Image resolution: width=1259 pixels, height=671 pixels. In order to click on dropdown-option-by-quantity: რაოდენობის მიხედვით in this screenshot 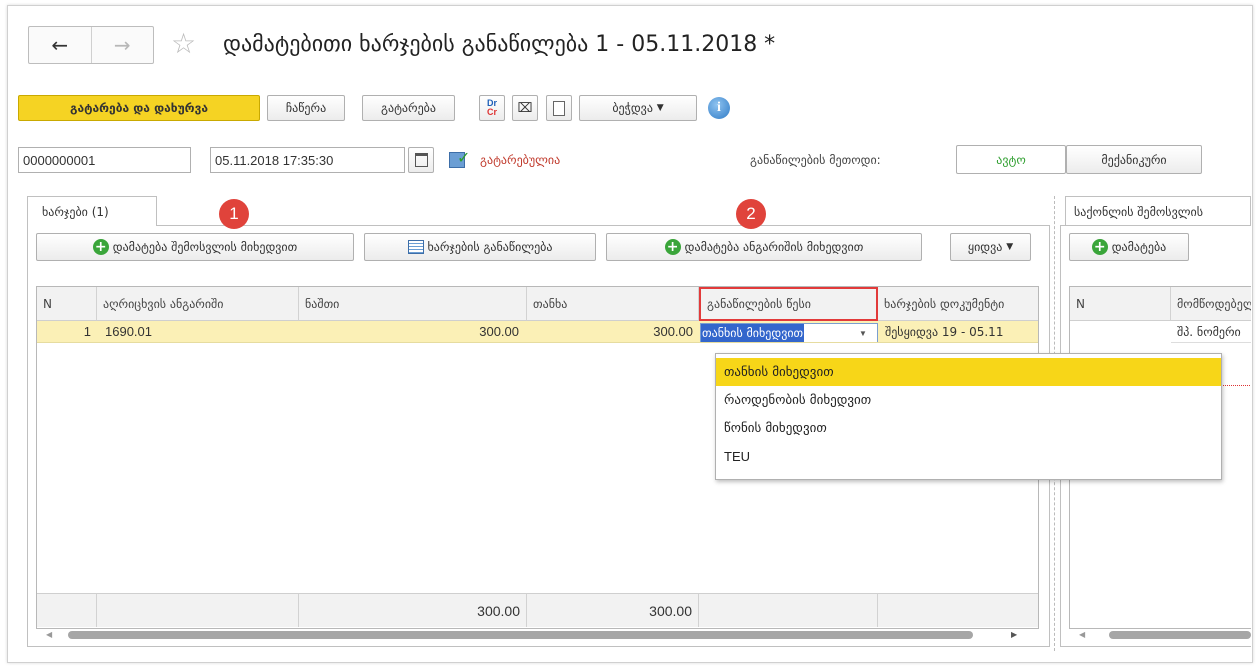, I will do `click(968, 400)`.